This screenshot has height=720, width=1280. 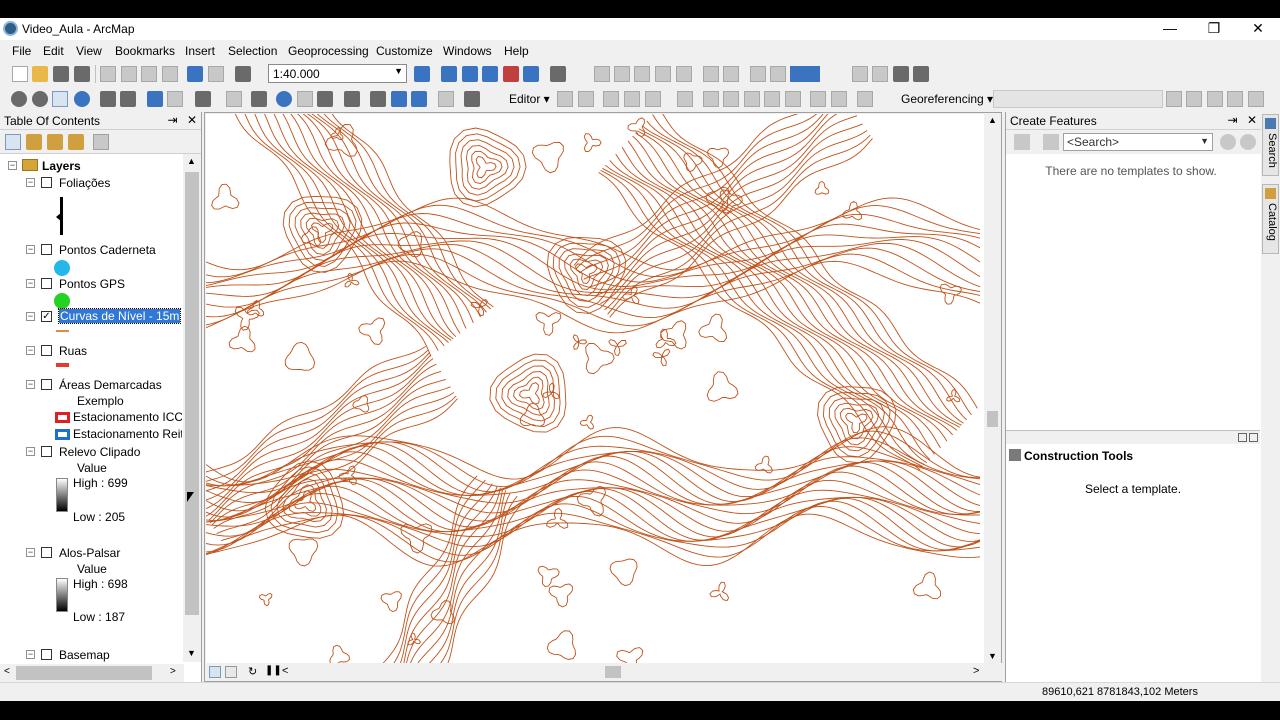 What do you see at coordinates (53, 51) in the screenshot?
I see `menu-edit: Edit` at bounding box center [53, 51].